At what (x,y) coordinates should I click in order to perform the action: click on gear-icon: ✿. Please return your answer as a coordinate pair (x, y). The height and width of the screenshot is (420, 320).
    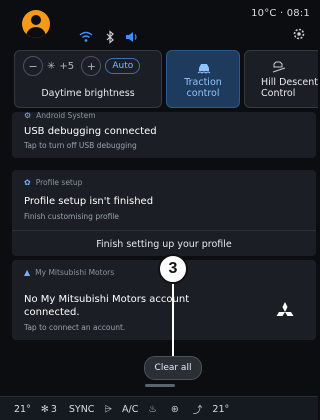
    Looking at the image, I should click on (27, 182).